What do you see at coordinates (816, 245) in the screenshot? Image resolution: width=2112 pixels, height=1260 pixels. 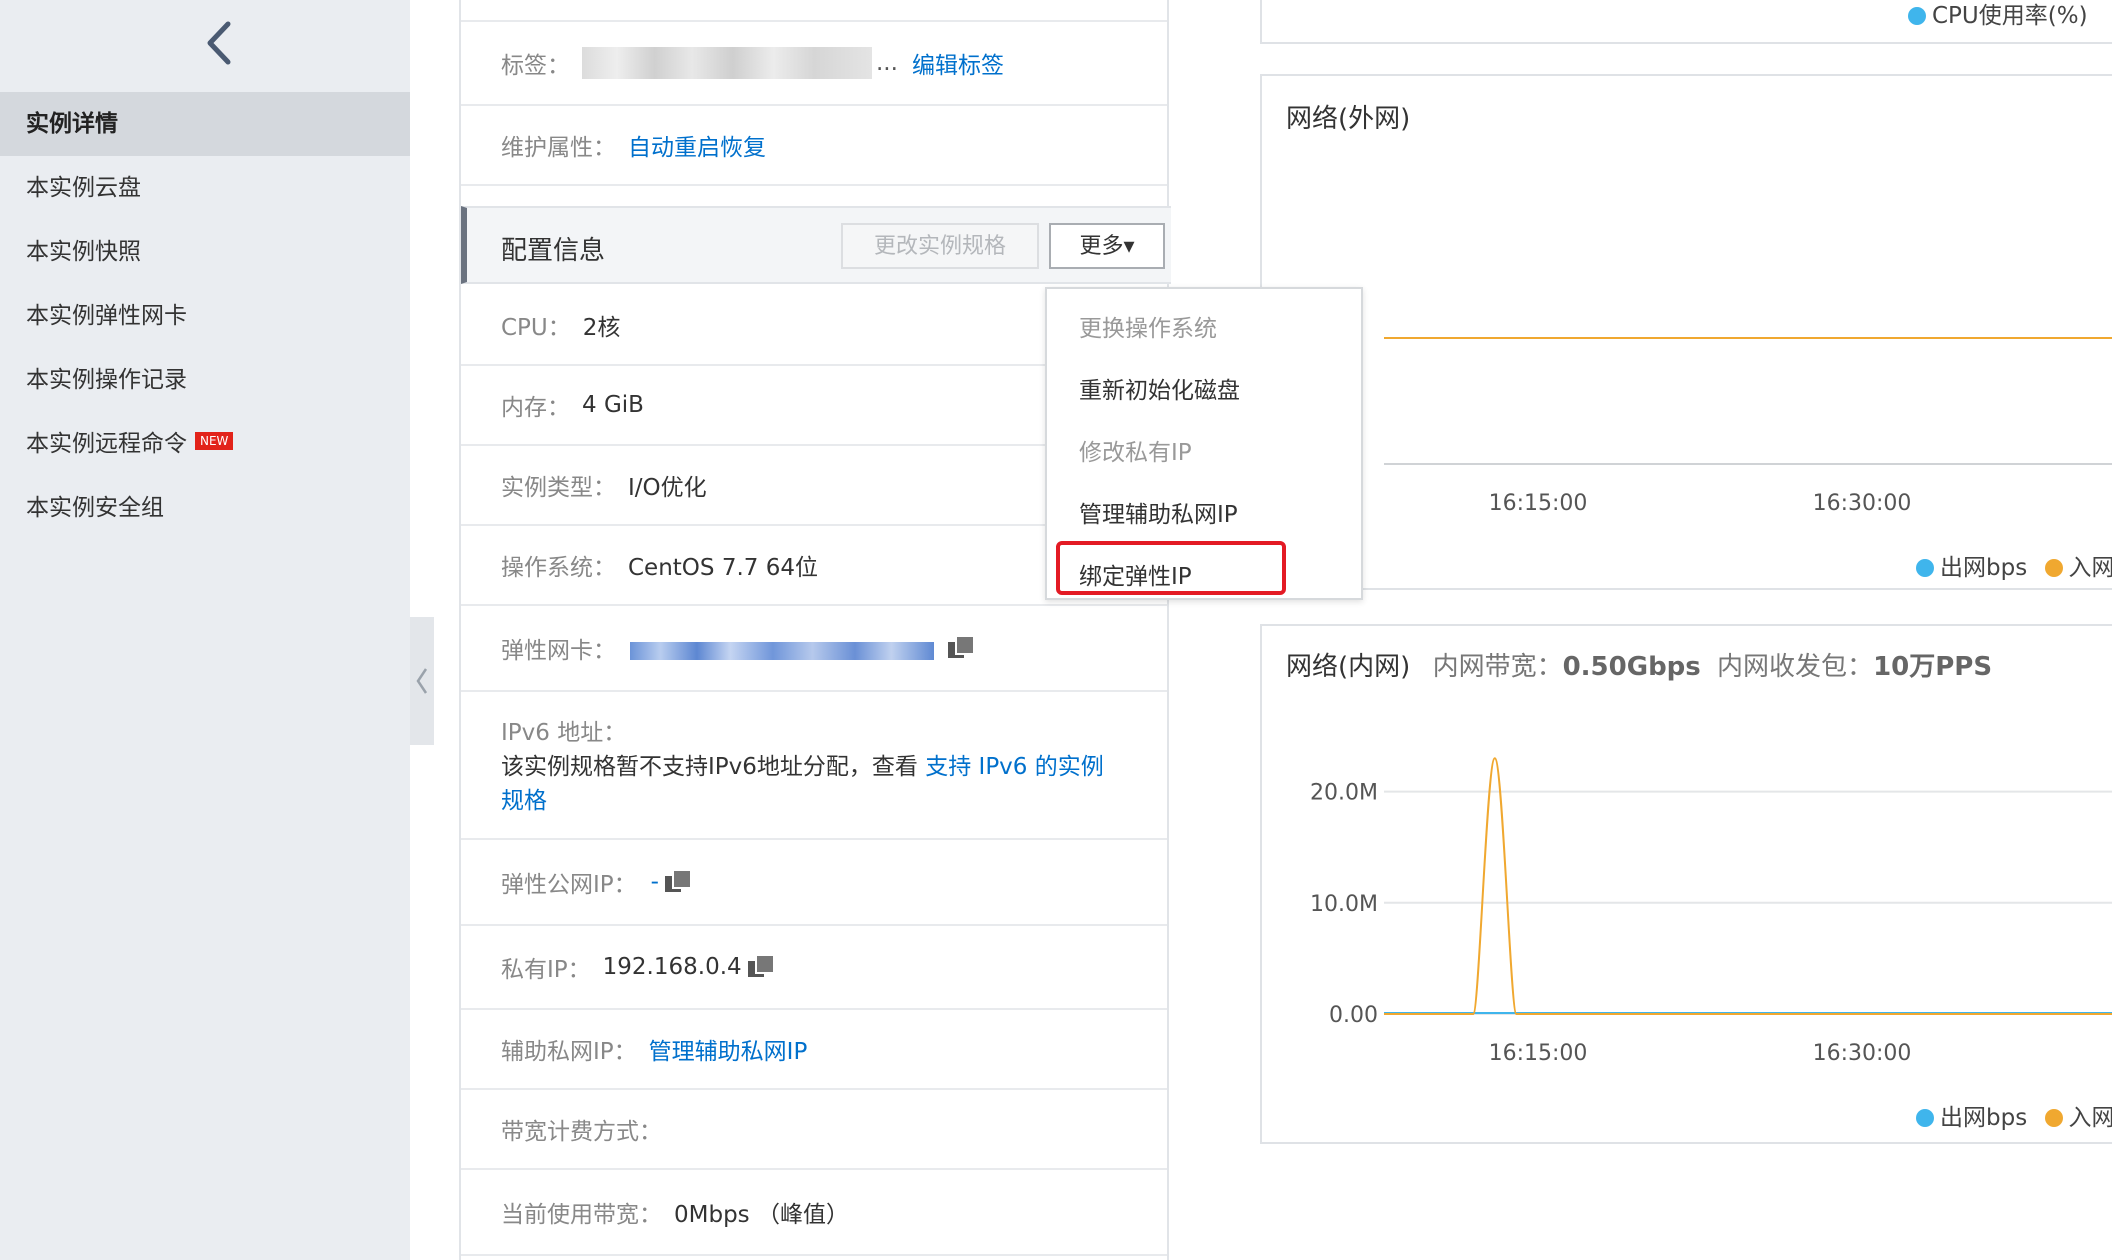 I see `config-section-header: 配置信息 更改实例规格 更多▾` at bounding box center [816, 245].